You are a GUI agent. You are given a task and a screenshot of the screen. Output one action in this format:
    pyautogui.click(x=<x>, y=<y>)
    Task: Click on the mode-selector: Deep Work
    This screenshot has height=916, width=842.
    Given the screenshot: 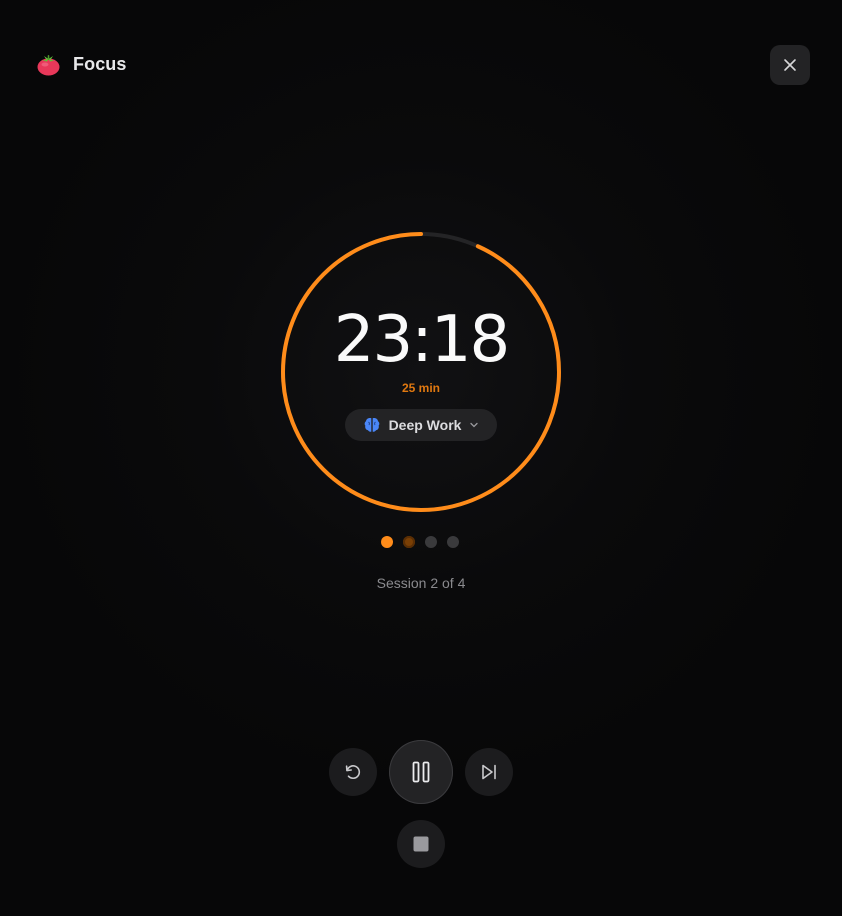 What is the action you would take?
    pyautogui.click(x=421, y=425)
    